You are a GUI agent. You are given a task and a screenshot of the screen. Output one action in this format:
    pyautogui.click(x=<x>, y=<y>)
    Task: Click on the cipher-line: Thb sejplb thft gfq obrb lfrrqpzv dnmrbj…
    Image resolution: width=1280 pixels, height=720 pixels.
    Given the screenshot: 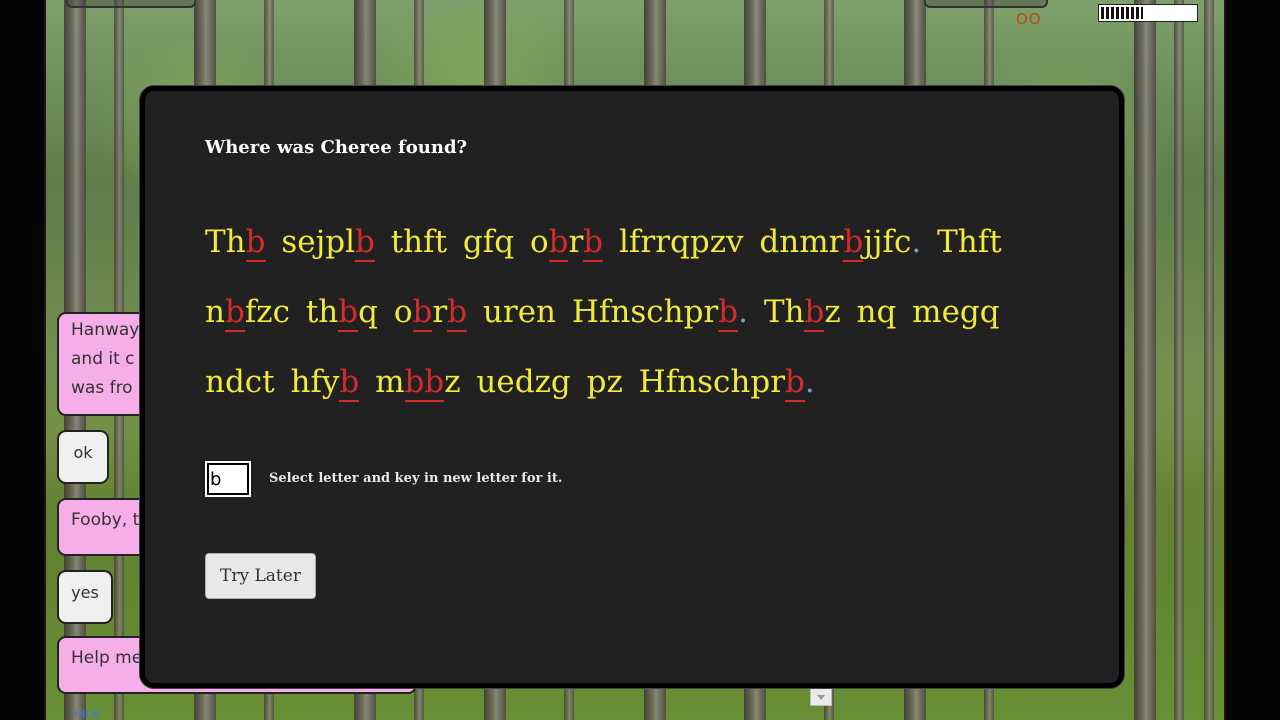 What is the action you would take?
    pyautogui.click(x=635, y=242)
    